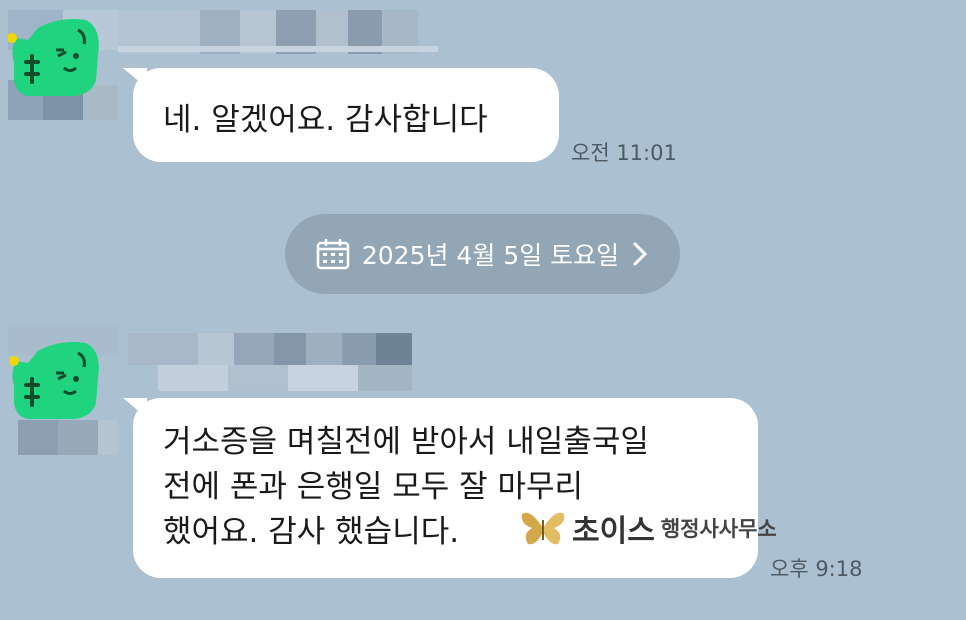  I want to click on message-time: 오전 11:01, so click(624, 153).